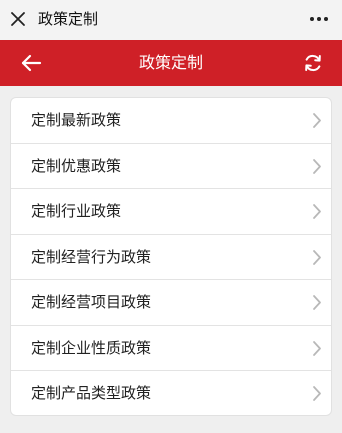 Image resolution: width=342 pixels, height=433 pixels. Describe the element at coordinates (171, 348) in the screenshot. I see `menu-item-enterprise-type-policy: 定制企业性质政策` at that location.